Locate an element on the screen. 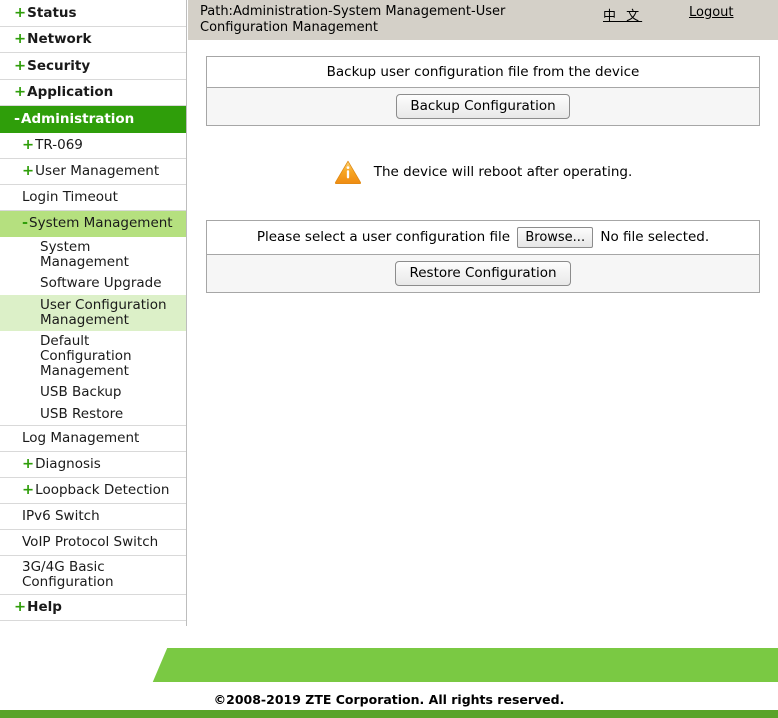 This screenshot has height=718, width=778. backup-panel-actions: Backup Configuration is located at coordinates (483, 106).